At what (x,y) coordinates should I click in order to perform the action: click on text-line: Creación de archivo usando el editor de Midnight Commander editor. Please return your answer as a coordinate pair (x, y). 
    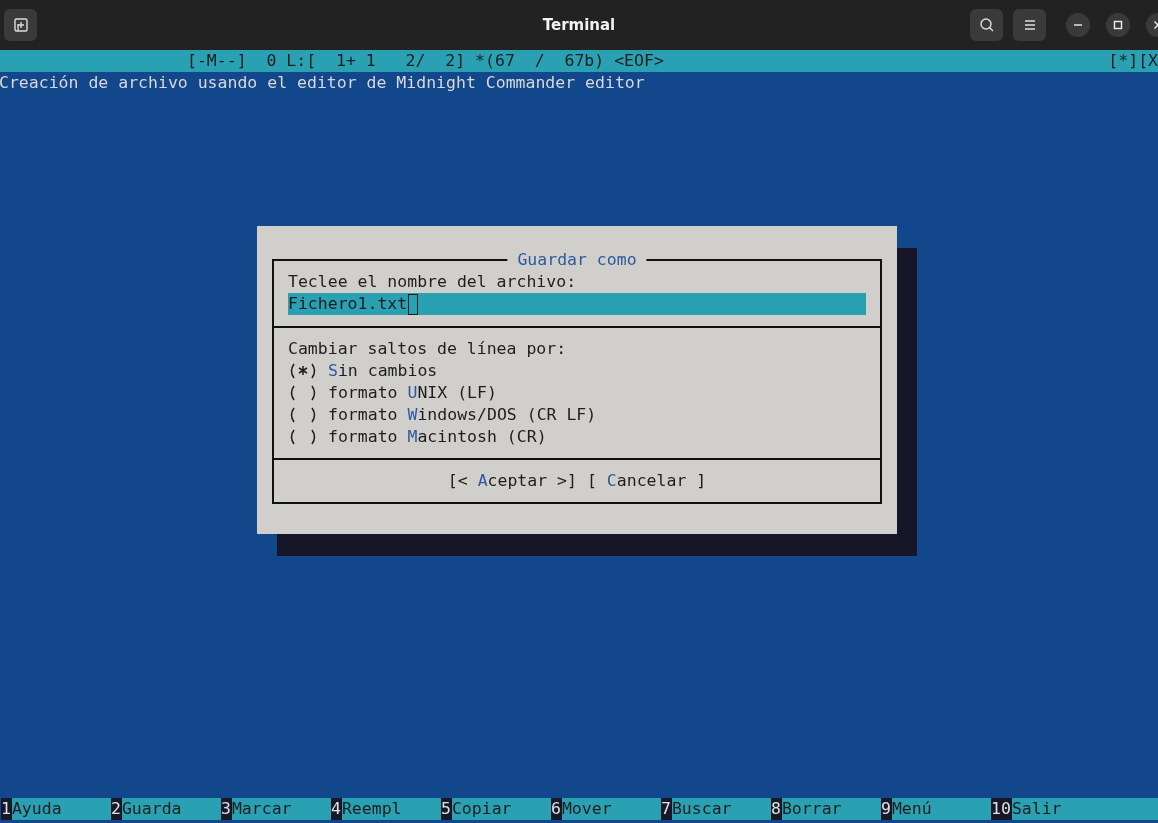
    Looking at the image, I should click on (323, 83).